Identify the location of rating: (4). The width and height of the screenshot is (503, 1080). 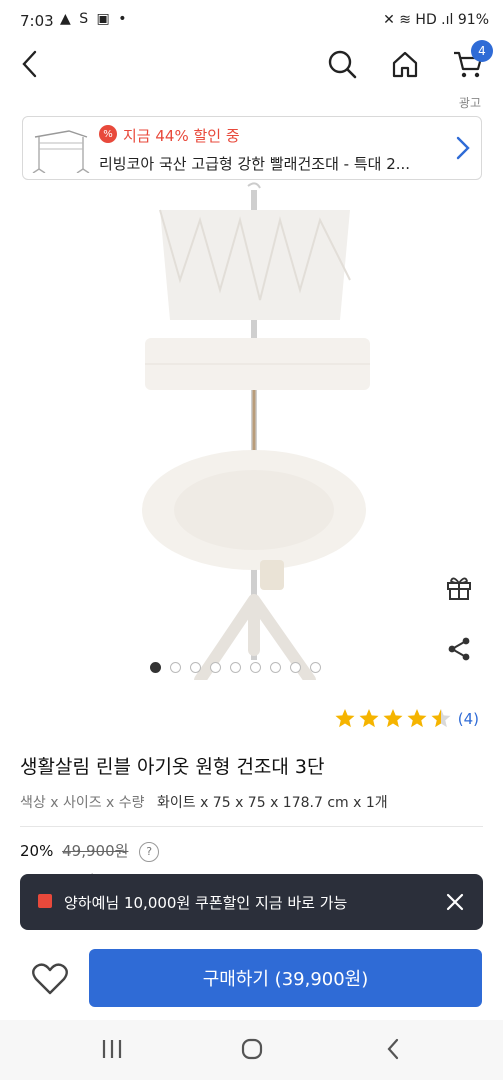
(406, 719).